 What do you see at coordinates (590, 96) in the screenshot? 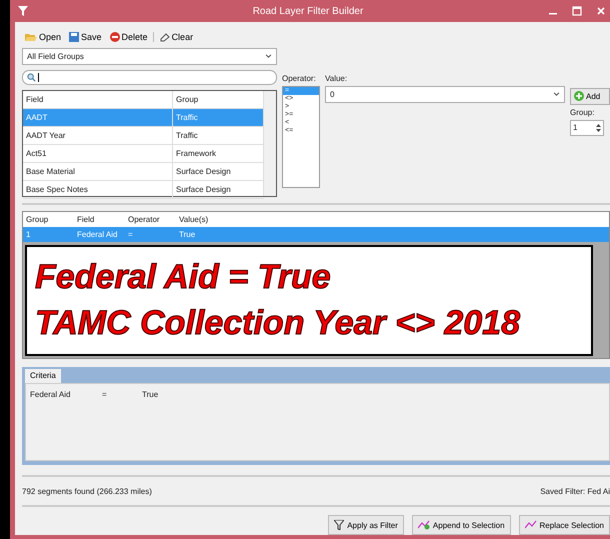
I see `add-button: Add` at bounding box center [590, 96].